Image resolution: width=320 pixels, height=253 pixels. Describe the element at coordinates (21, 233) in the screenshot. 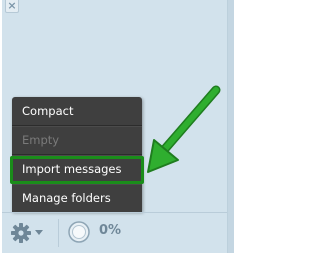

I see `gear-icon` at that location.